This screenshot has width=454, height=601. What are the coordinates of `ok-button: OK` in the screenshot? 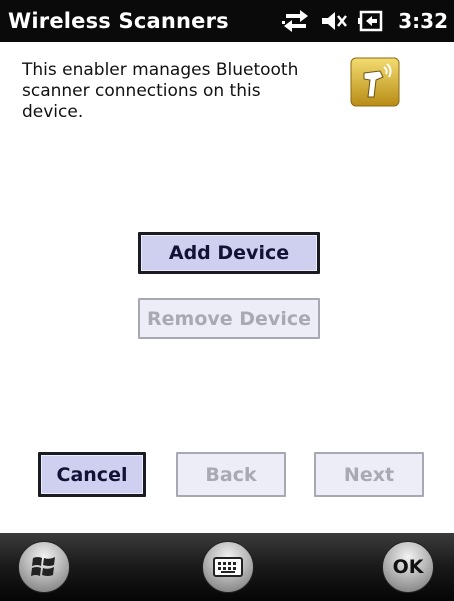 It's located at (408, 567).